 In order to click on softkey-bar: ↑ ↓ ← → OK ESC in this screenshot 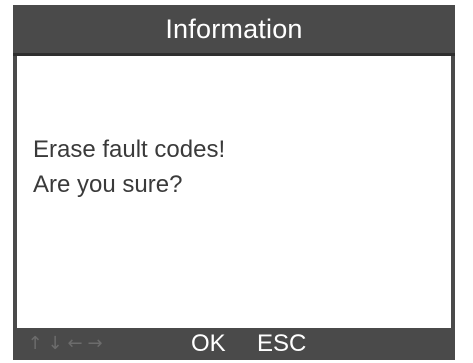, I will do `click(234, 344)`.